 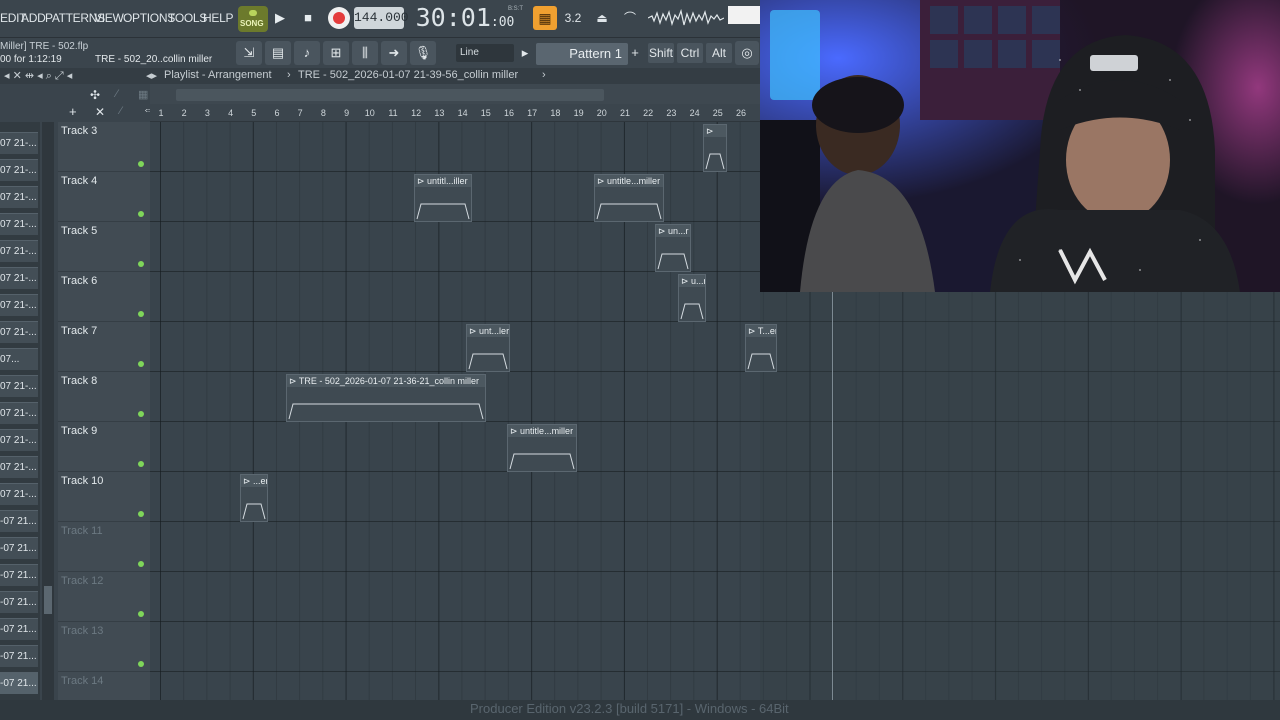 What do you see at coordinates (394, 53) in the screenshot?
I see `plugin-picker-button: ➜` at bounding box center [394, 53].